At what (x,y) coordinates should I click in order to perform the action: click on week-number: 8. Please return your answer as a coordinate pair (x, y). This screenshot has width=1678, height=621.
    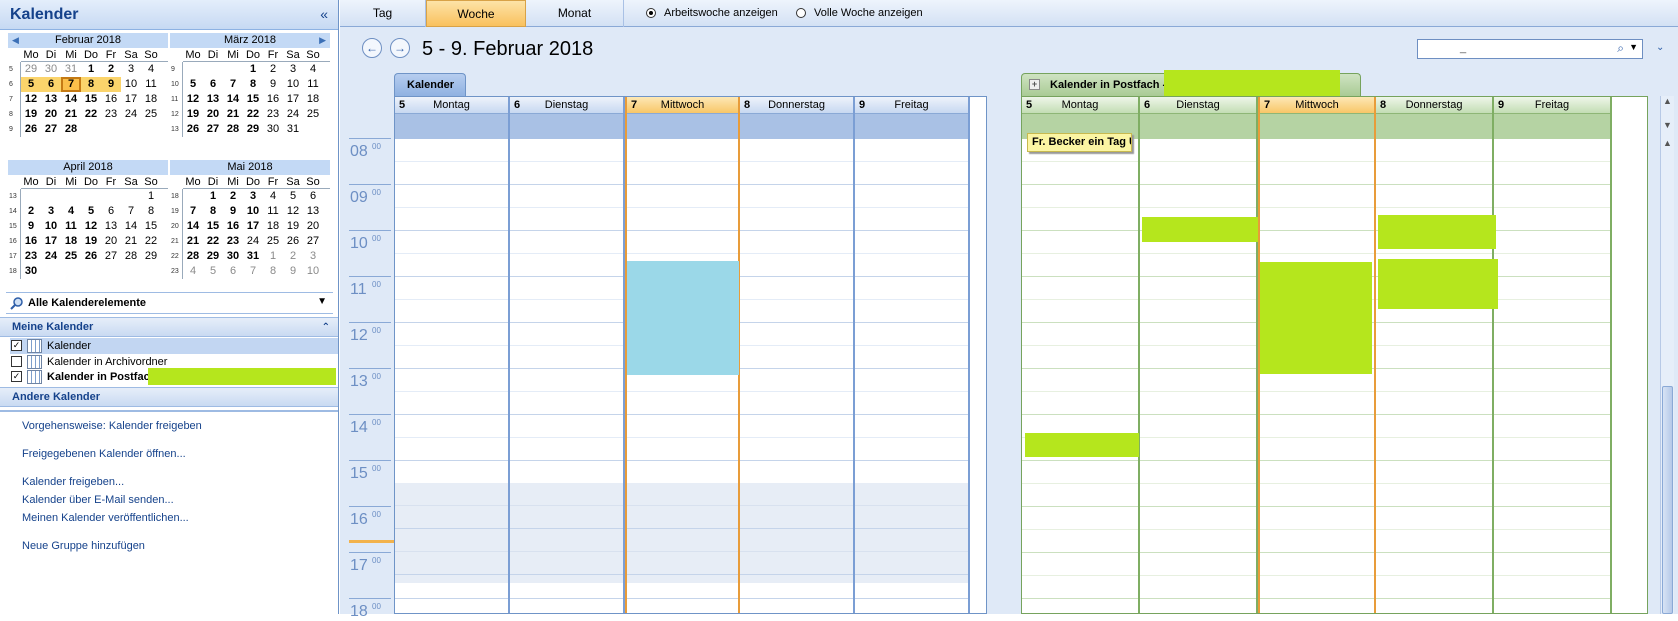
    Looking at the image, I should click on (14, 114).